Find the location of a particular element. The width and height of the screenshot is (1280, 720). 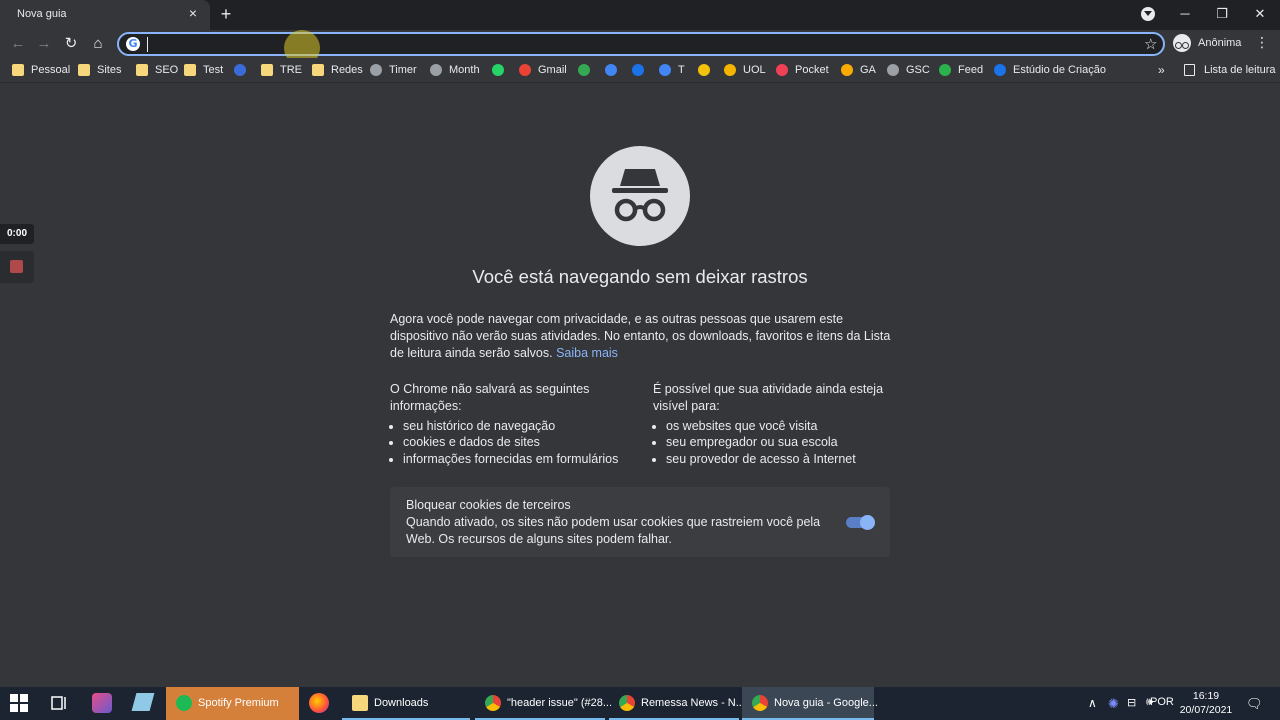

bookmark-label: GA is located at coordinates (868, 70).